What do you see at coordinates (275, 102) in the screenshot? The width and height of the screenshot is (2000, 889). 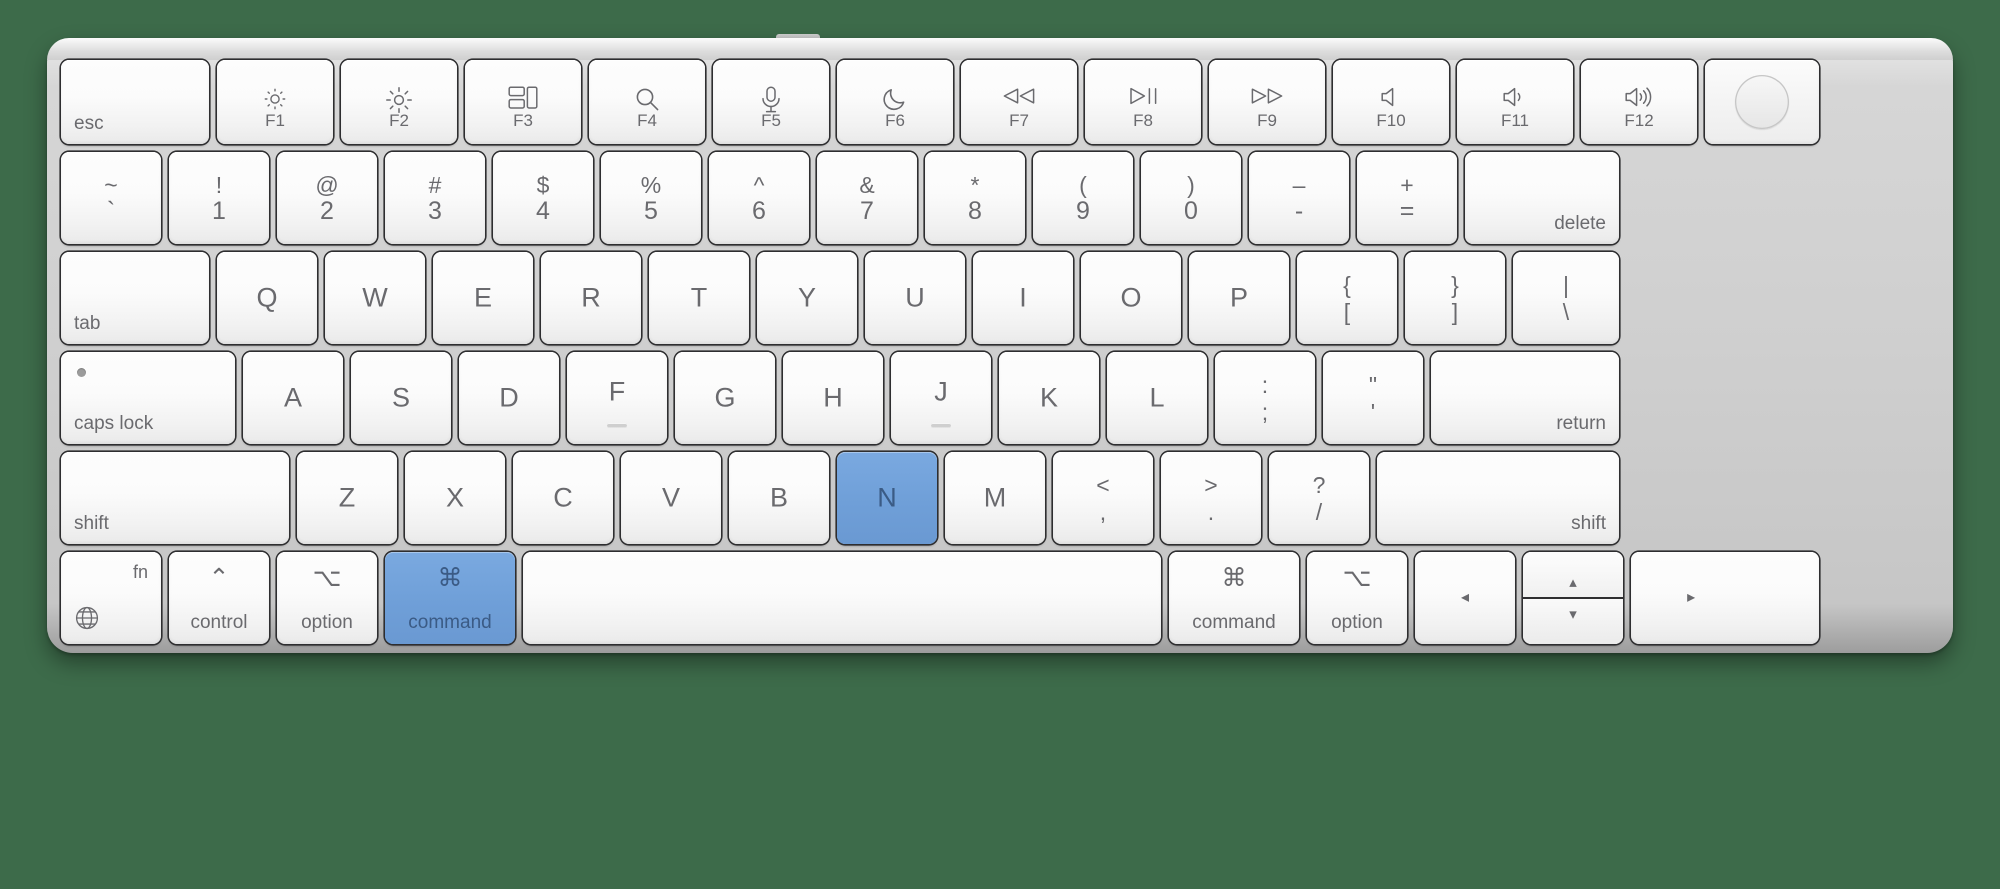 I see `key-f1: F1` at bounding box center [275, 102].